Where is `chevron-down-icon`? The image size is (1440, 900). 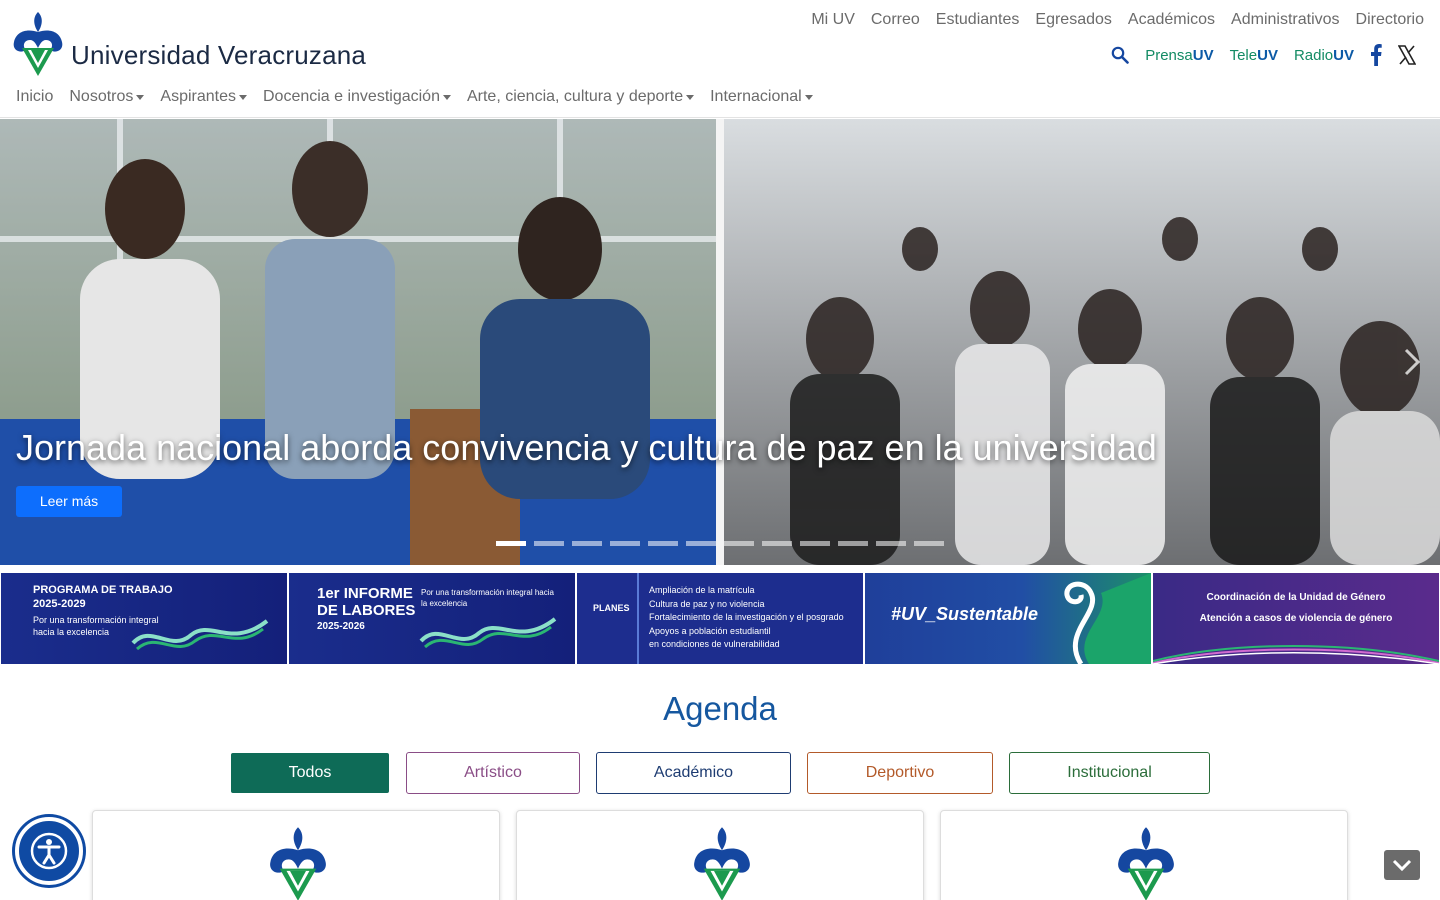
chevron-down-icon is located at coordinates (1402, 865).